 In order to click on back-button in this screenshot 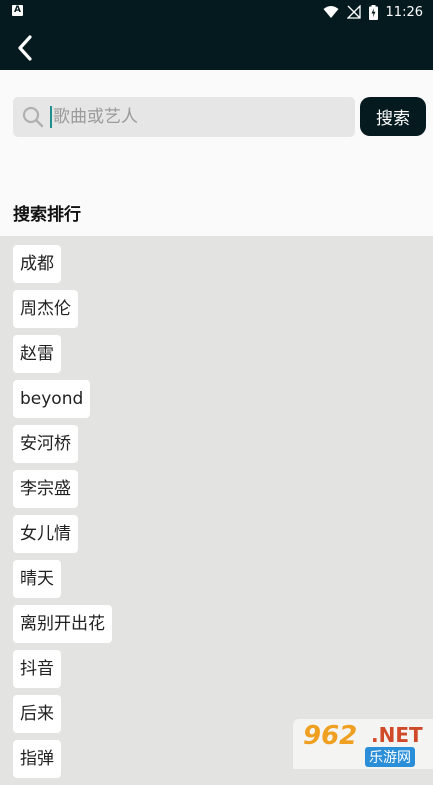, I will do `click(26, 48)`.